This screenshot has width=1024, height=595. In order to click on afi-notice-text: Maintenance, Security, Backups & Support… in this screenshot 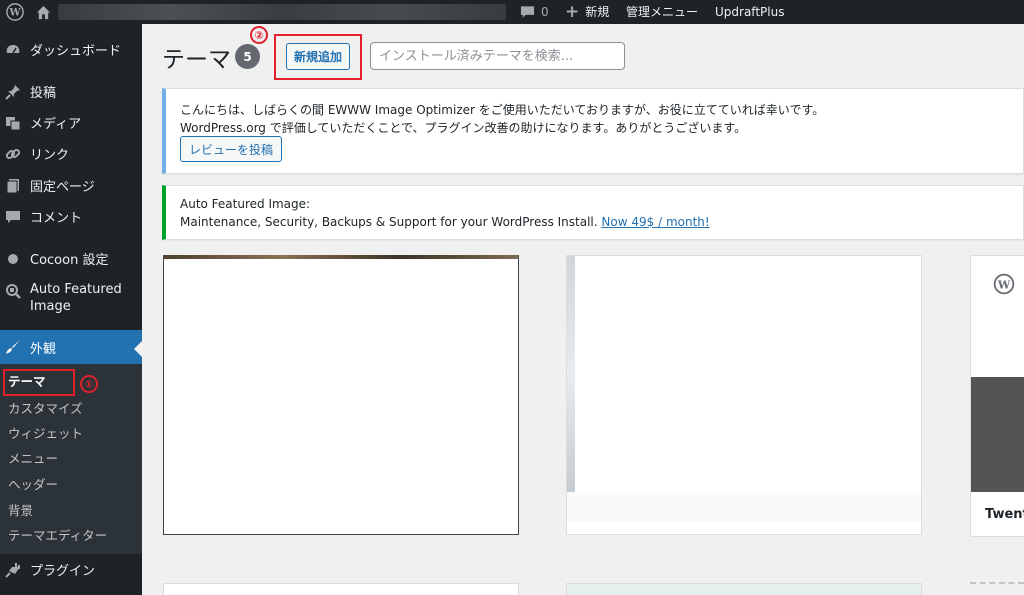, I will do `click(389, 222)`.